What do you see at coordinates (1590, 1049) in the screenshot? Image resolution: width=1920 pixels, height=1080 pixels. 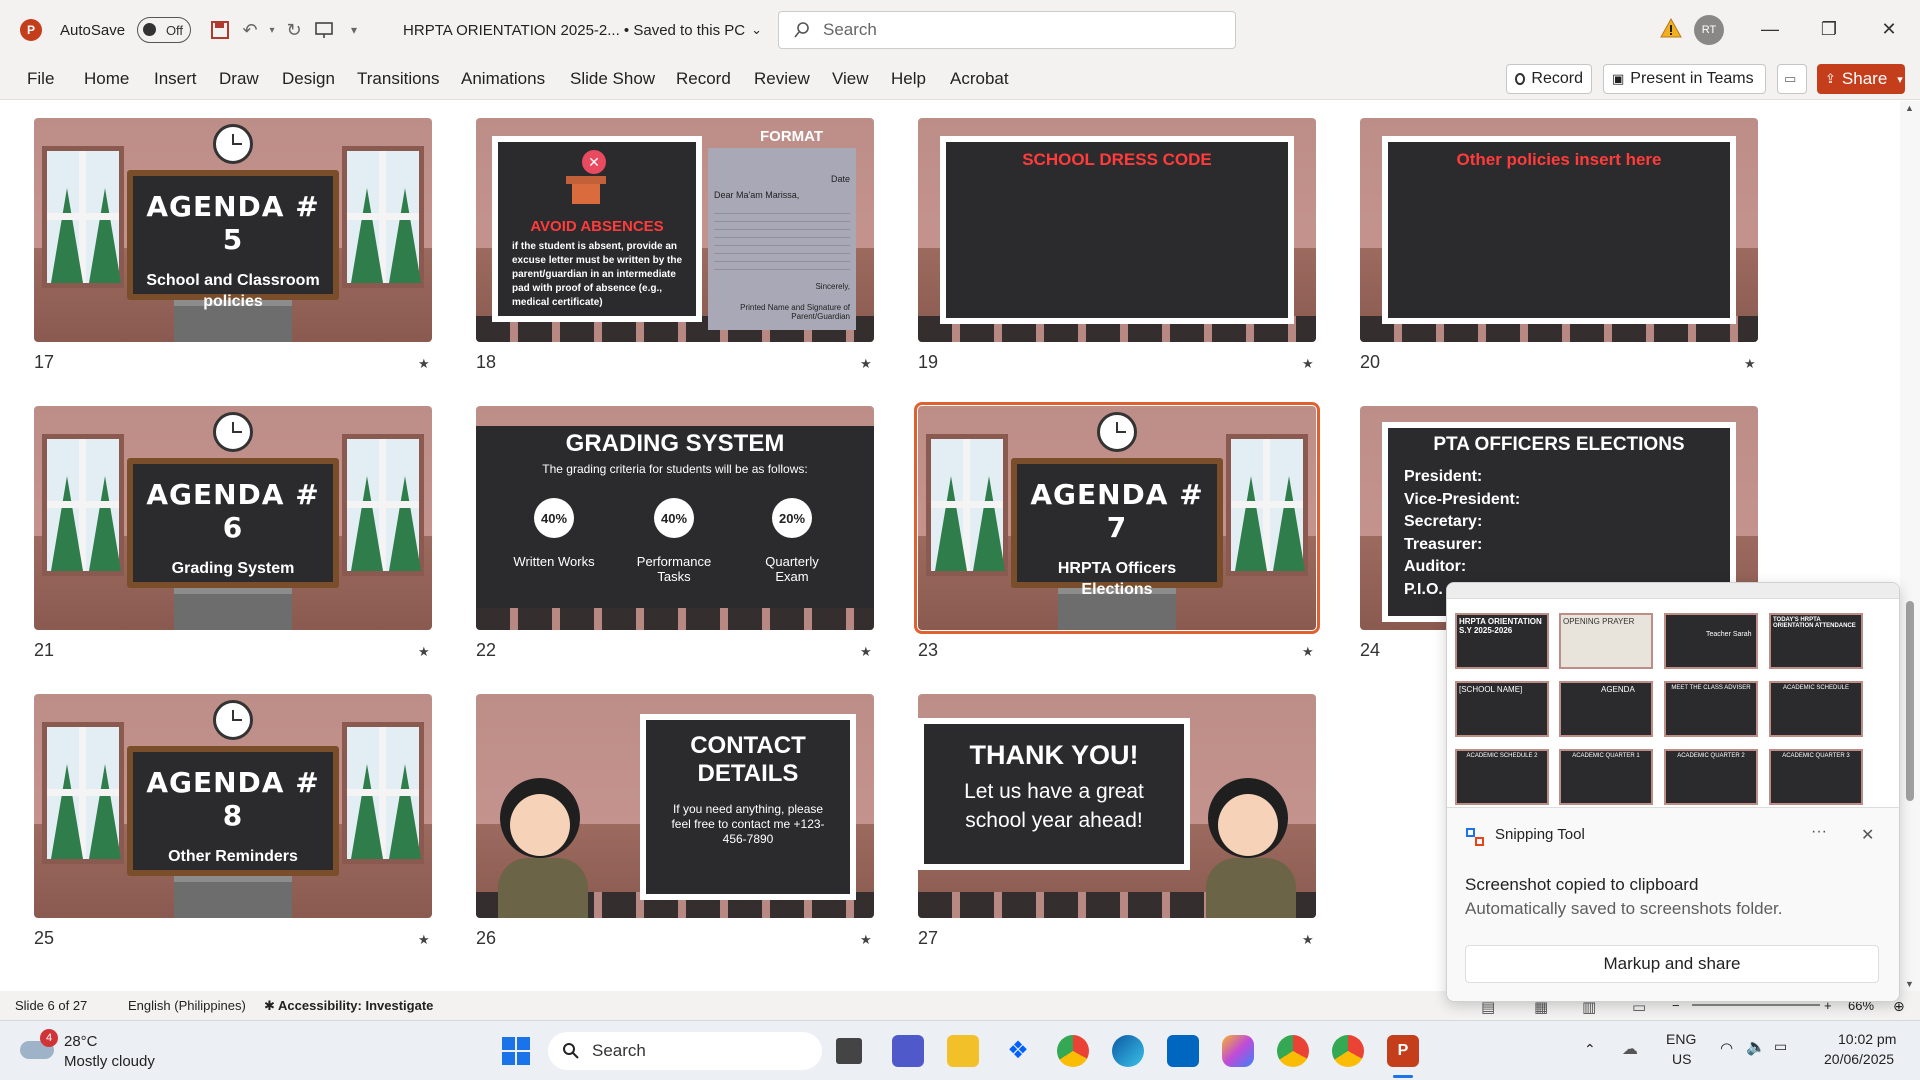 I see `chevron-up-icon: ⌃` at bounding box center [1590, 1049].